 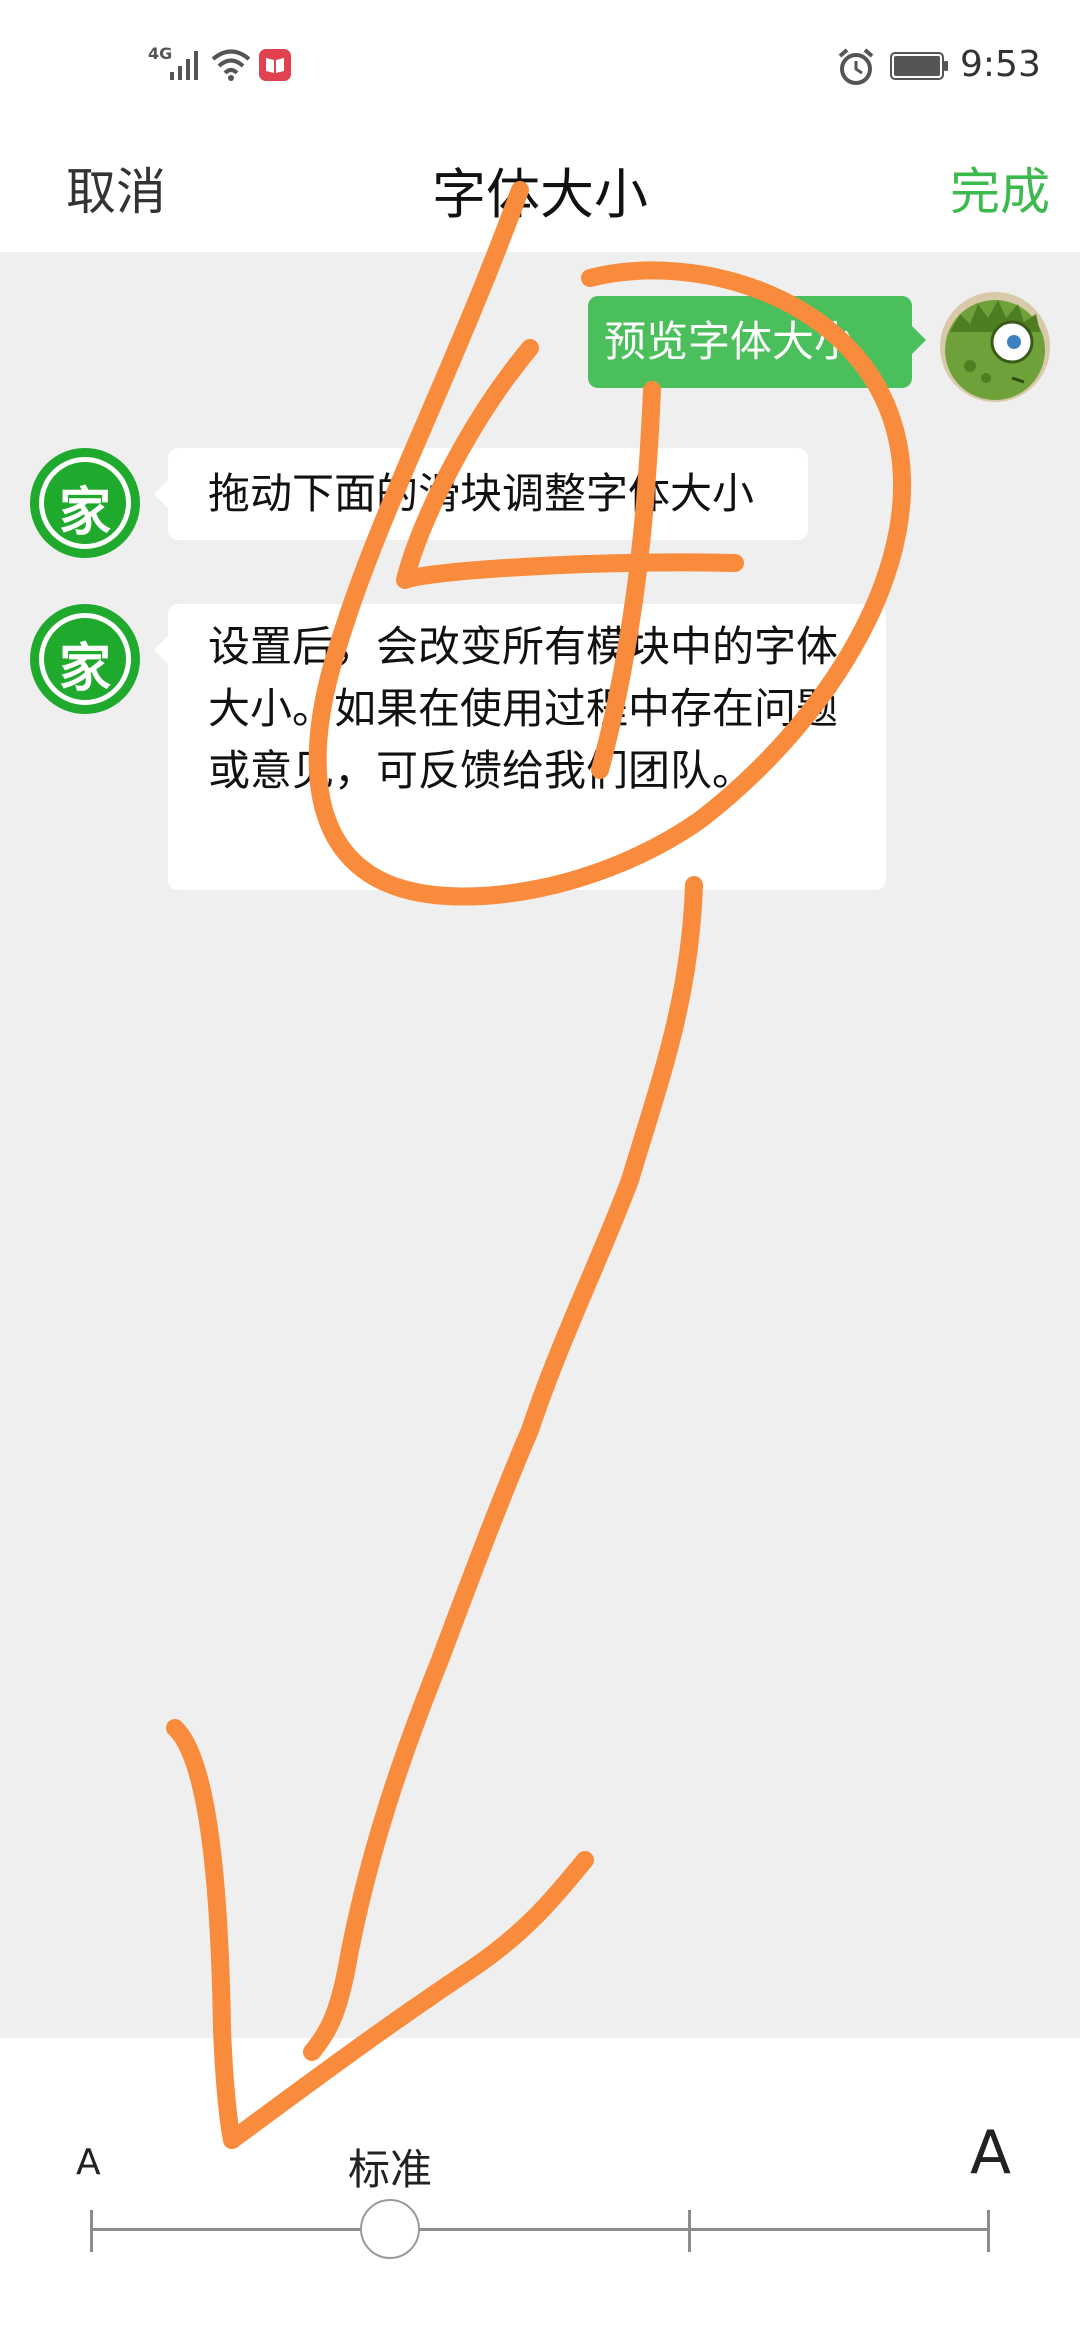 I want to click on font-size-slider-thumb, so click(x=390, y=2229).